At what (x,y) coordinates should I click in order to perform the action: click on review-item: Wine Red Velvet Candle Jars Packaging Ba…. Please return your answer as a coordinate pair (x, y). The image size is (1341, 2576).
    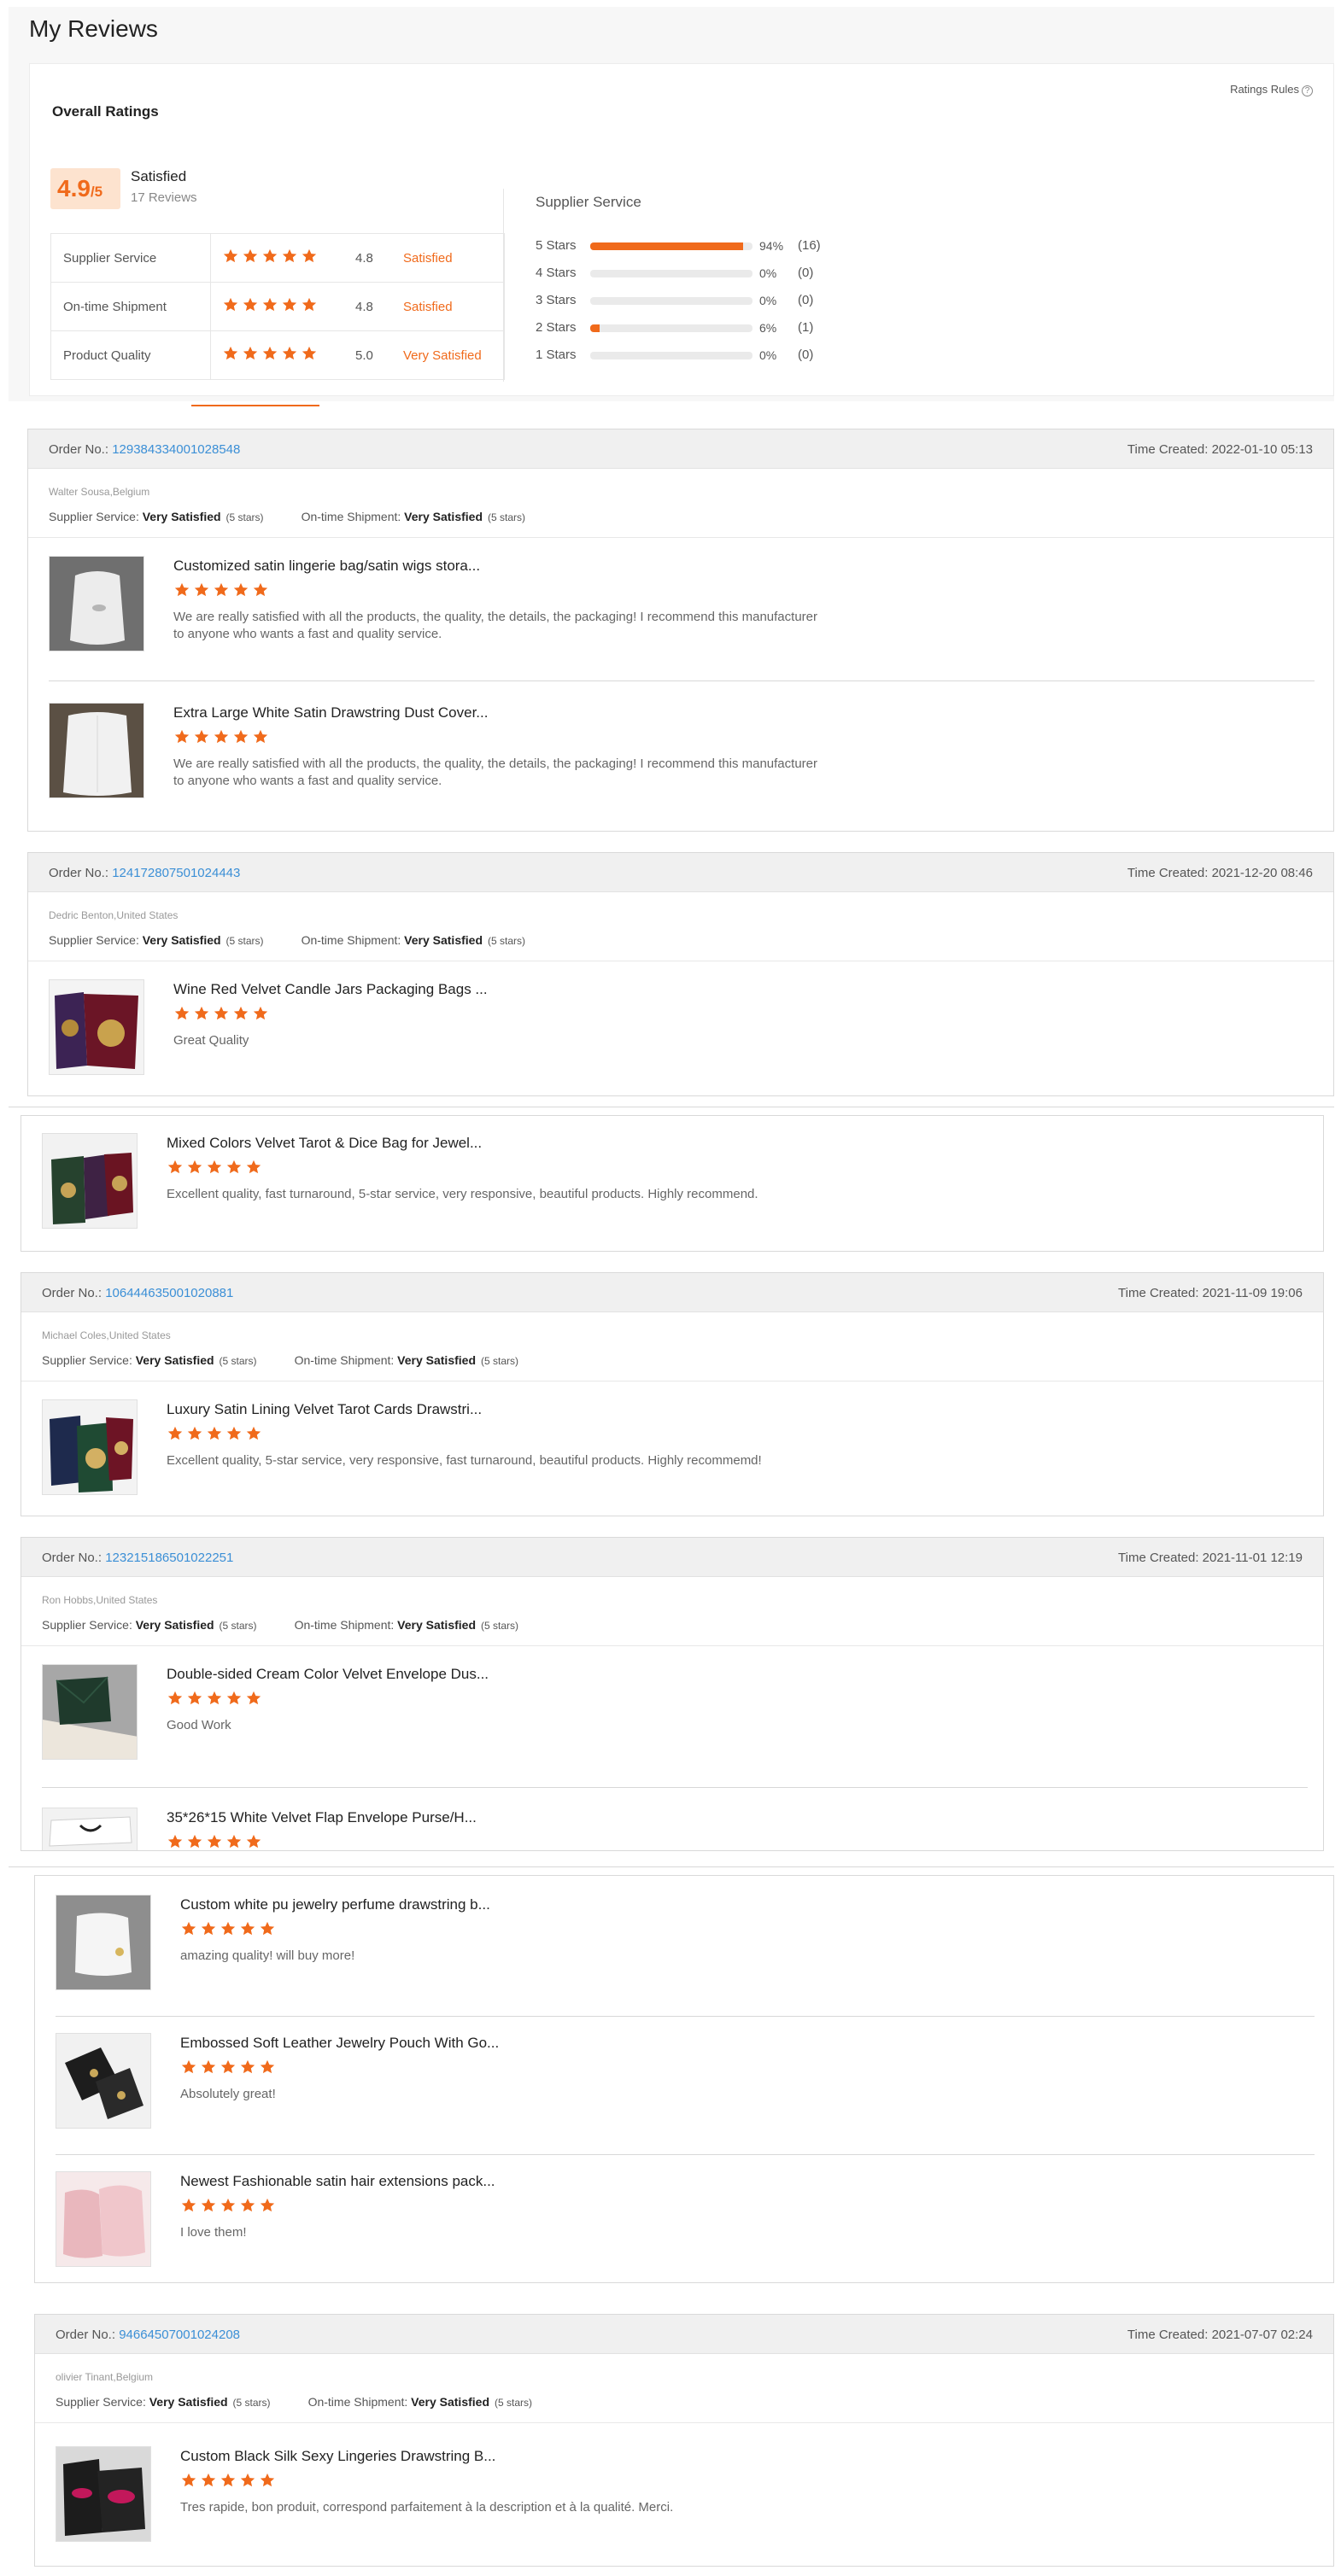
    Looking at the image, I should click on (681, 1030).